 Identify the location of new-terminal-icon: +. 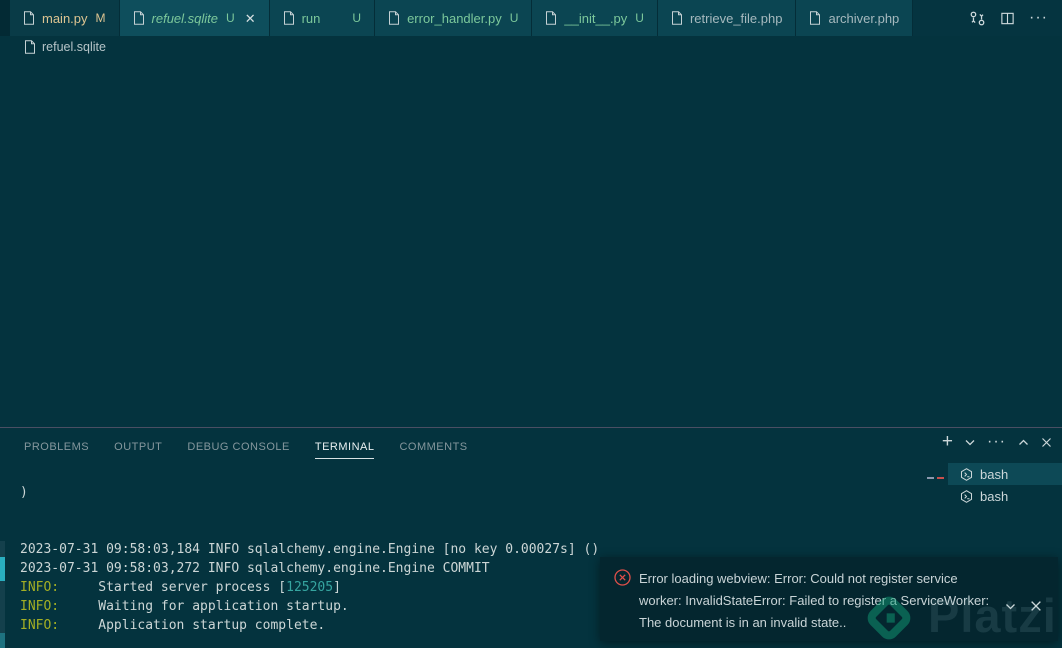
(947, 441).